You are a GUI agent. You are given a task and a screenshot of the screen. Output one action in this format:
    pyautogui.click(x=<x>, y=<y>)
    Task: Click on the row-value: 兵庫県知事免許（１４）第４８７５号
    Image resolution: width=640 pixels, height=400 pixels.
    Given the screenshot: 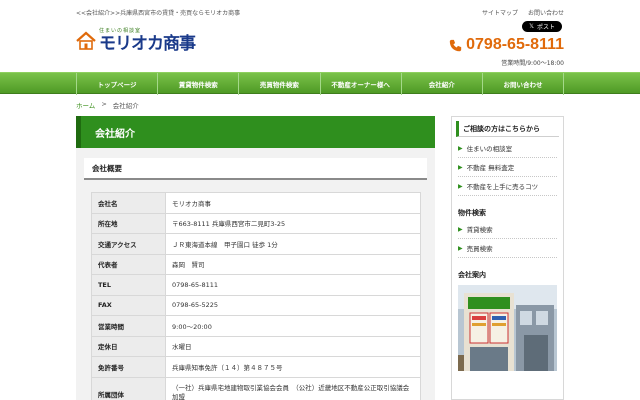 What is the action you would take?
    pyautogui.click(x=293, y=367)
    